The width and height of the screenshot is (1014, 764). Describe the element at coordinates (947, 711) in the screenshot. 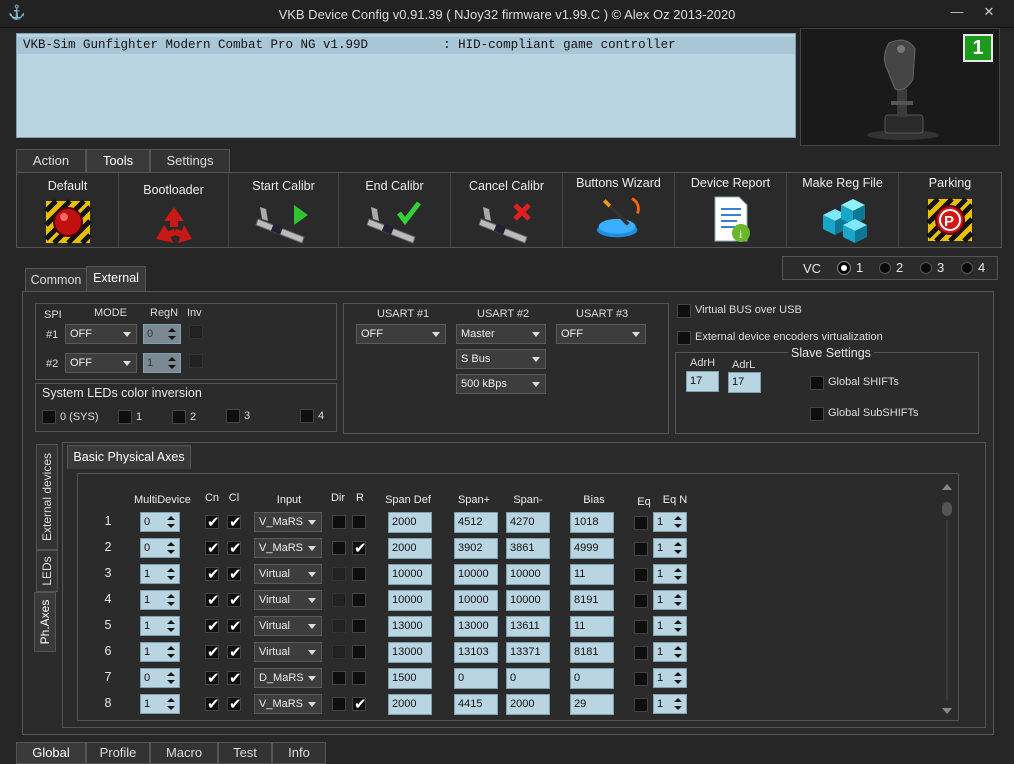

I see `scroll-down-icon` at that location.